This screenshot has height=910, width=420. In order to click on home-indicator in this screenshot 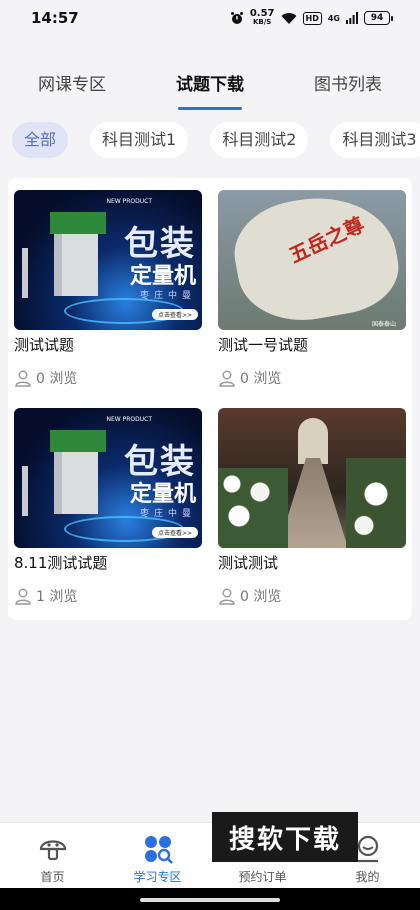, I will do `click(210, 900)`.